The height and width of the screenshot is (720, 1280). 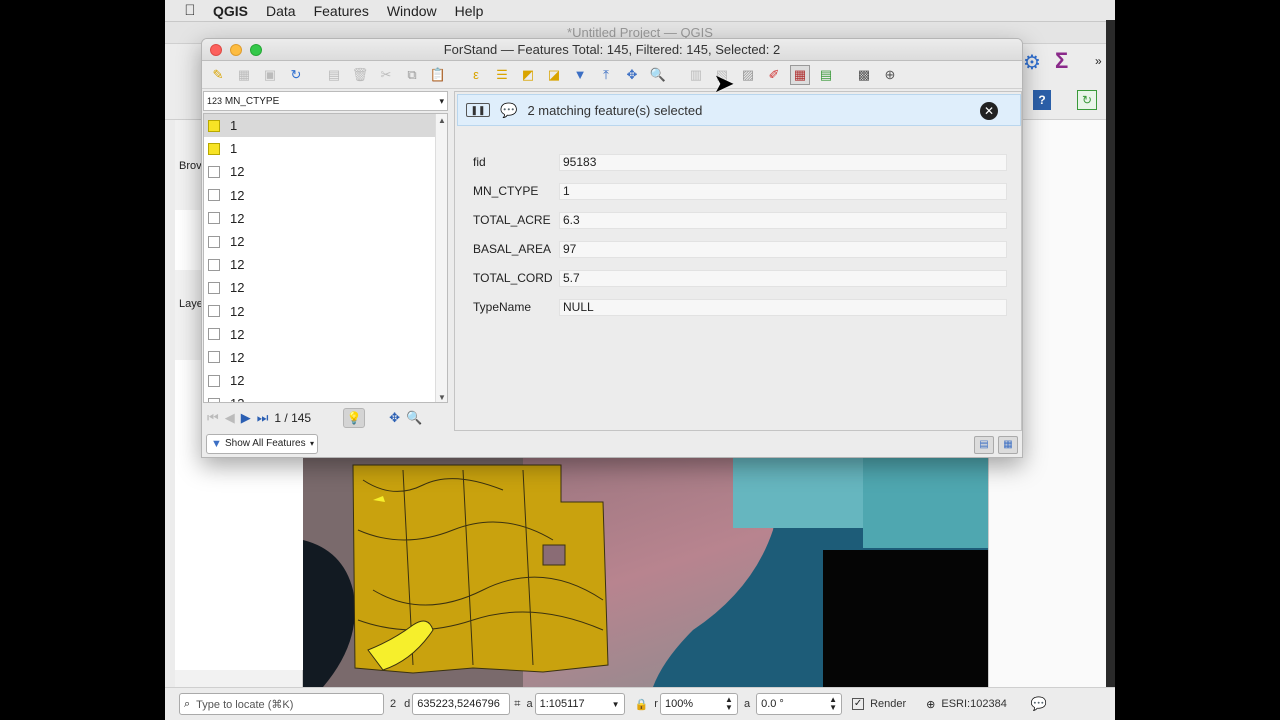 I want to click on lock-icon: 🔒, so click(x=642, y=704).